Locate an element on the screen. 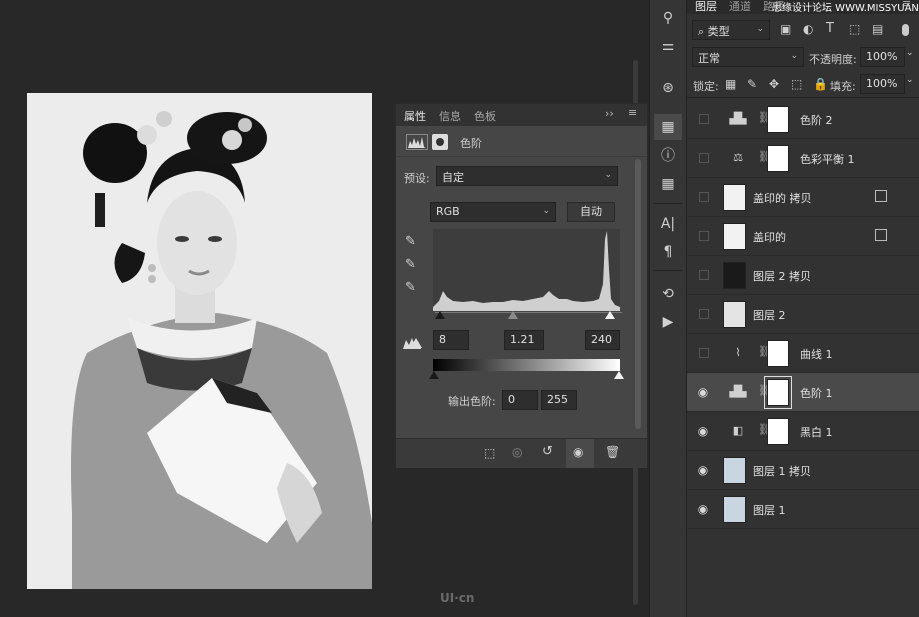 The height and width of the screenshot is (617, 919). filter-pixel-icon: ▣ is located at coordinates (785, 29).